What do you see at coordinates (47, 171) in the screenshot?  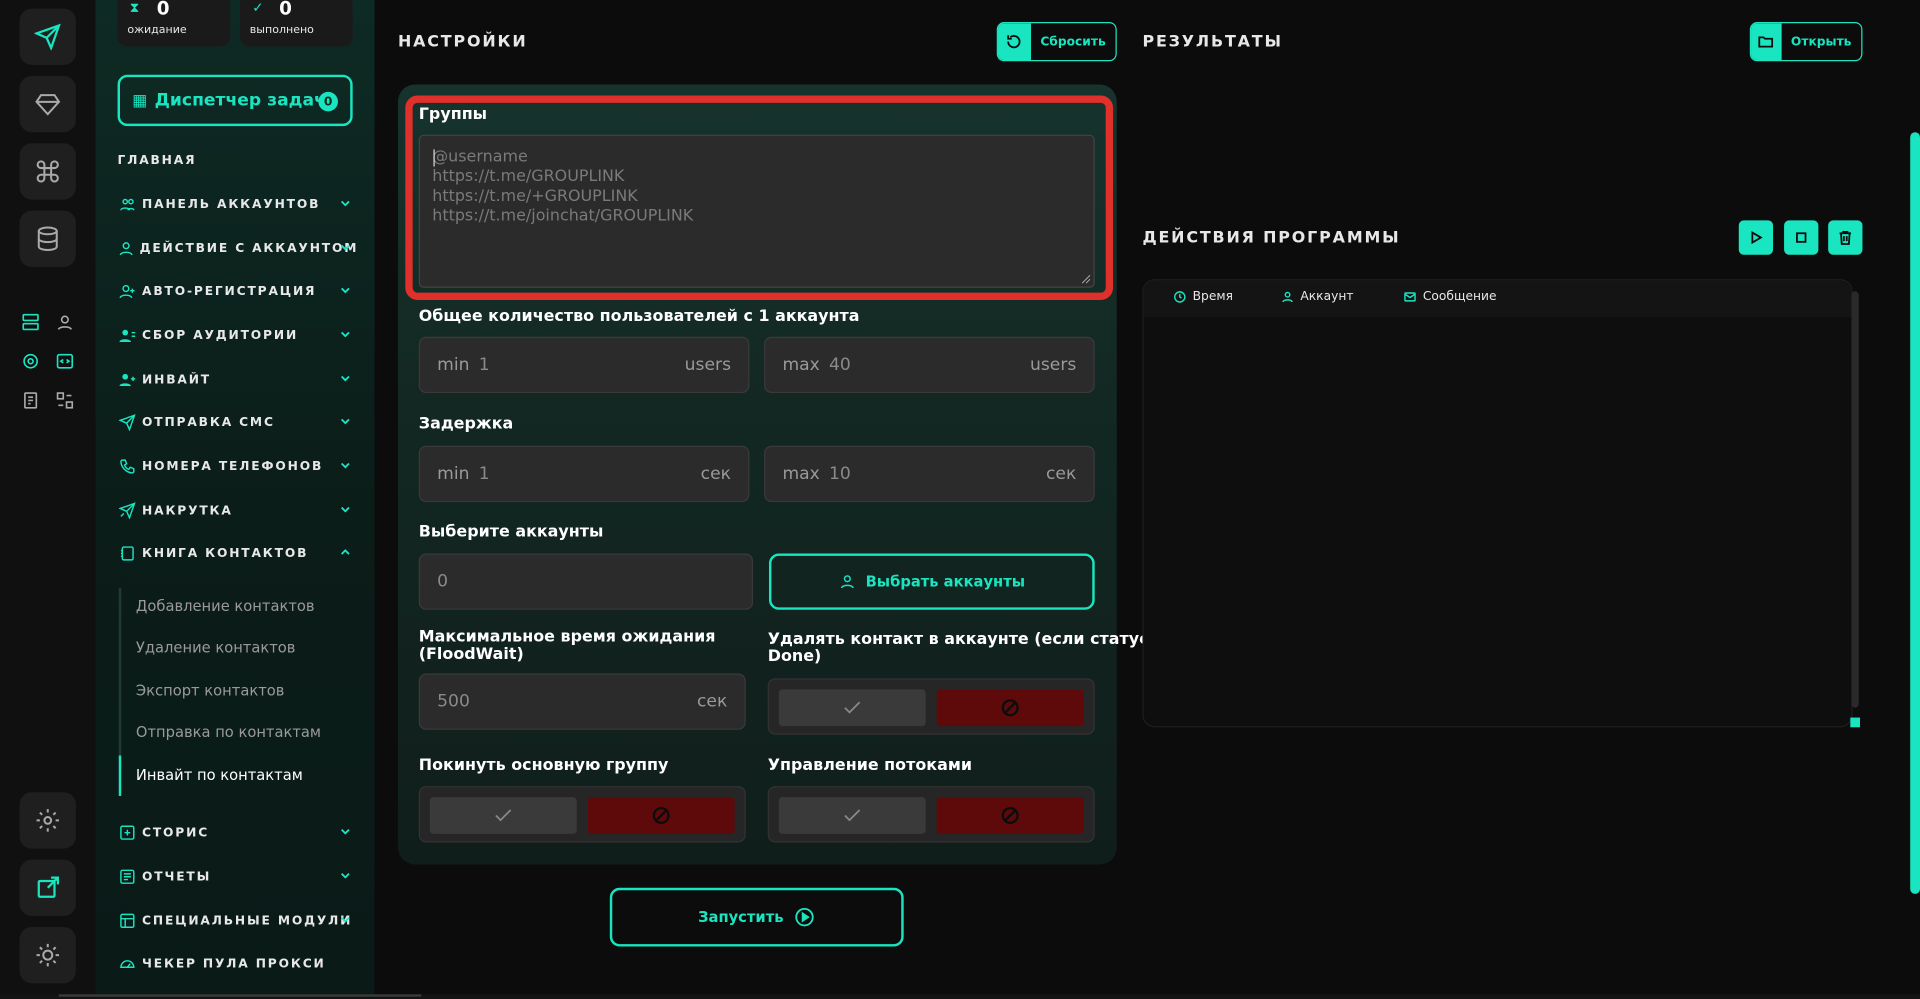 I see `command-icon` at bounding box center [47, 171].